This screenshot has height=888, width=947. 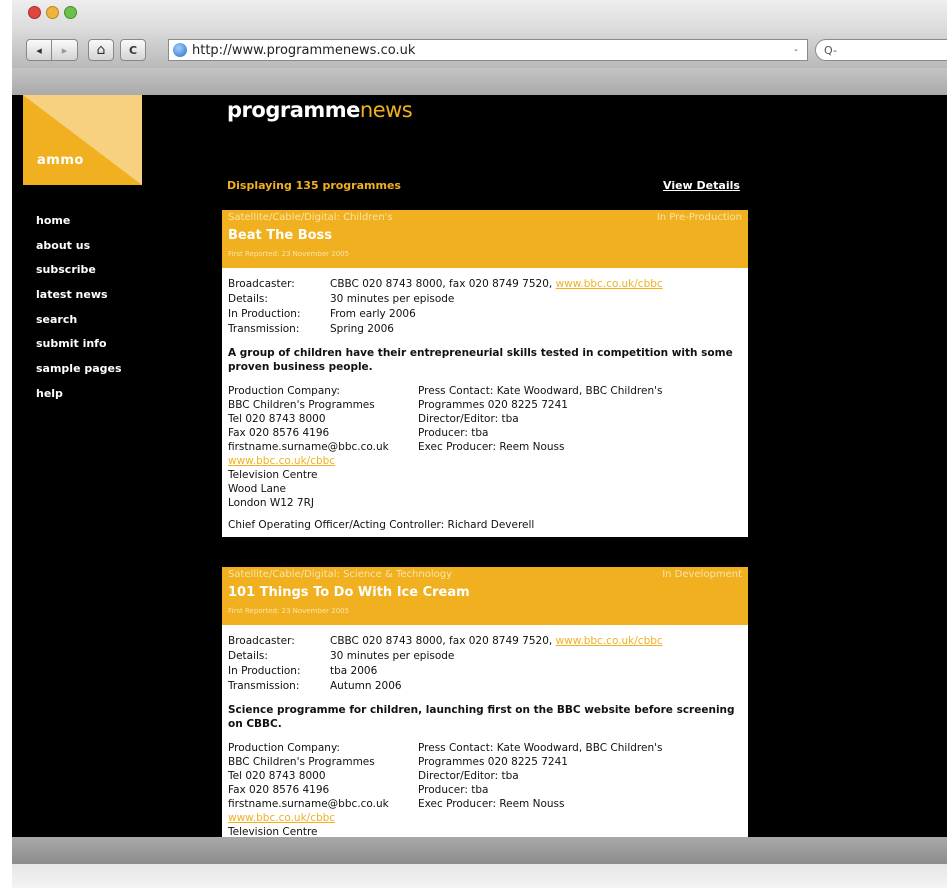 I want to click on status-bar, so click(x=479, y=850).